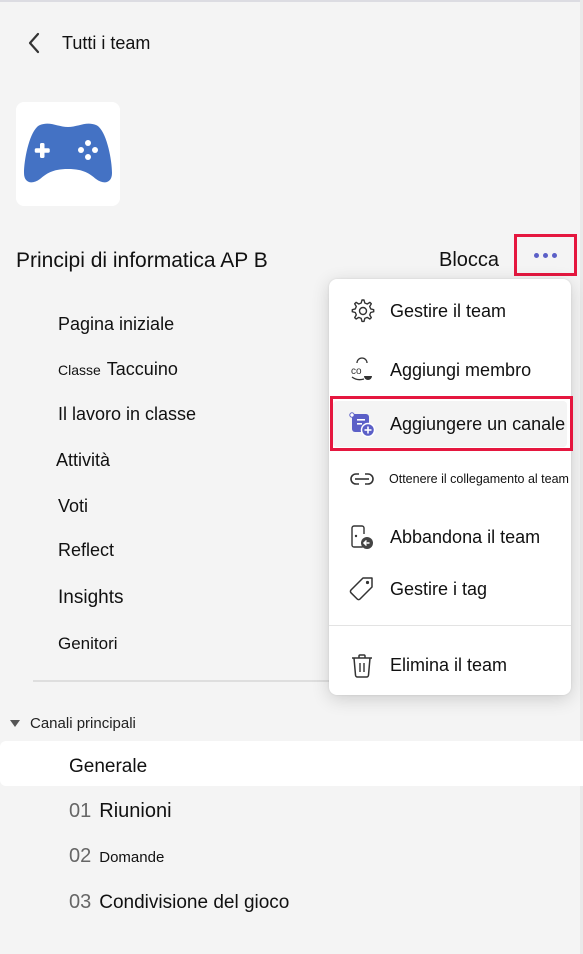 This screenshot has height=954, width=583. What do you see at coordinates (132, 857) in the screenshot?
I see `channel-name: Domande` at bounding box center [132, 857].